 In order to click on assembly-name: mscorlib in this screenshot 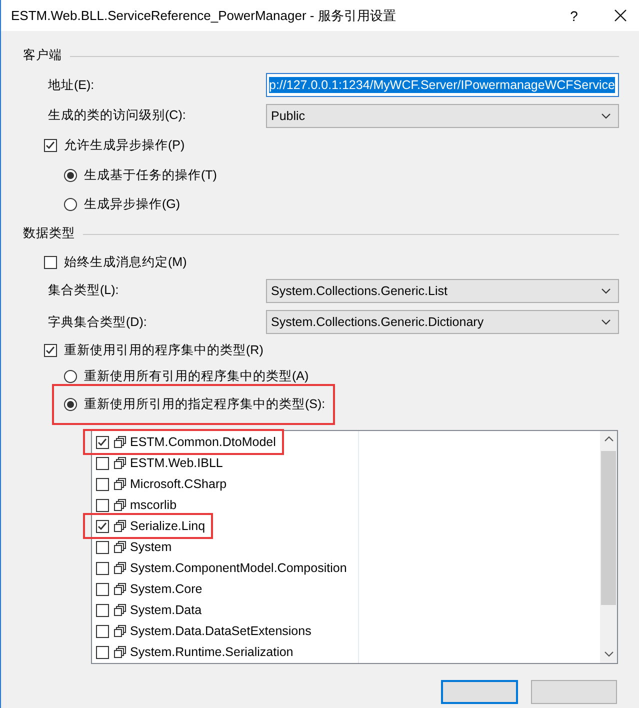, I will do `click(153, 505)`.